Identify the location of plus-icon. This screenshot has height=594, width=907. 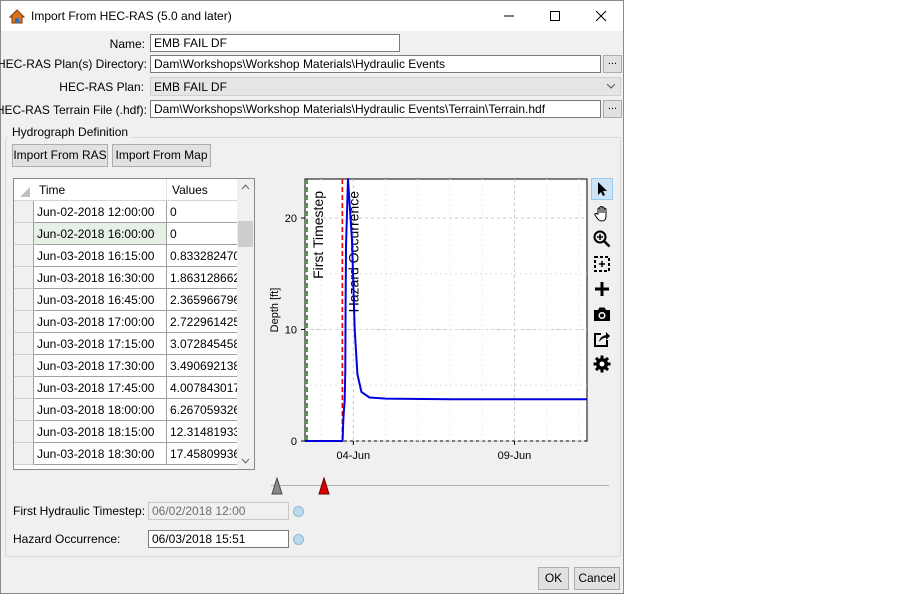
(602, 289).